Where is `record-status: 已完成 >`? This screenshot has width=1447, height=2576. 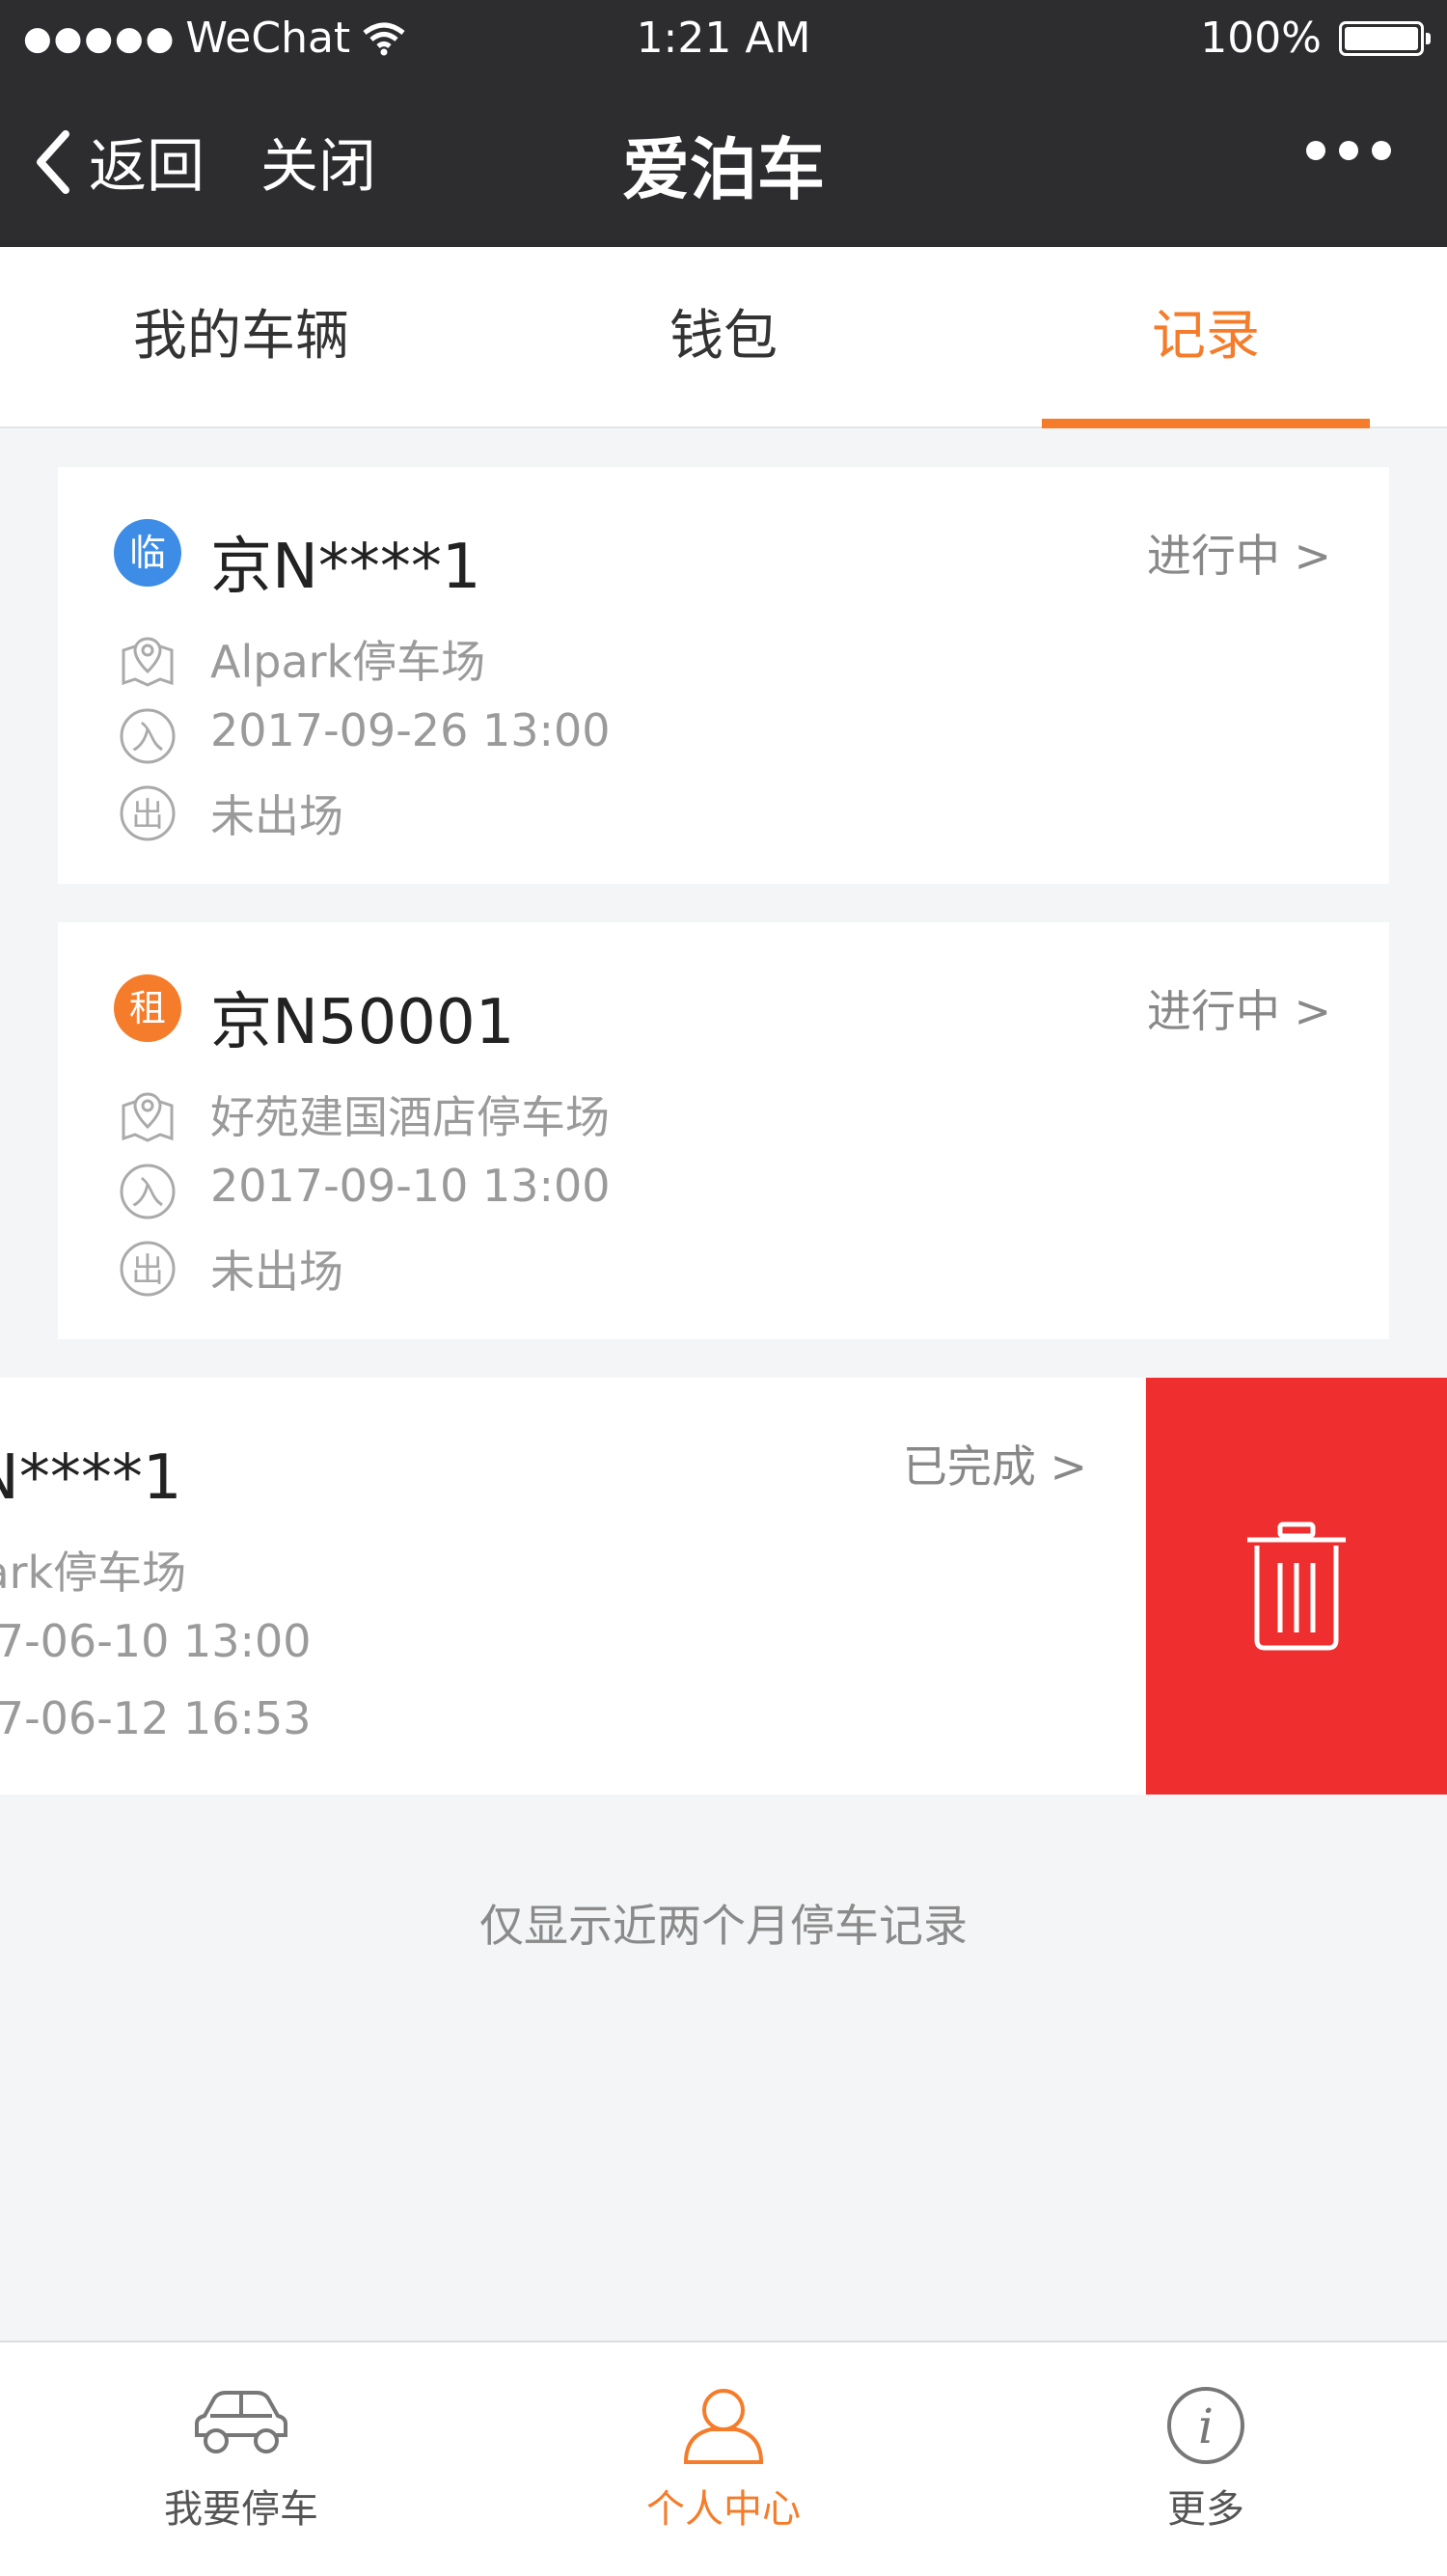
record-status: 已完成 > is located at coordinates (995, 1463).